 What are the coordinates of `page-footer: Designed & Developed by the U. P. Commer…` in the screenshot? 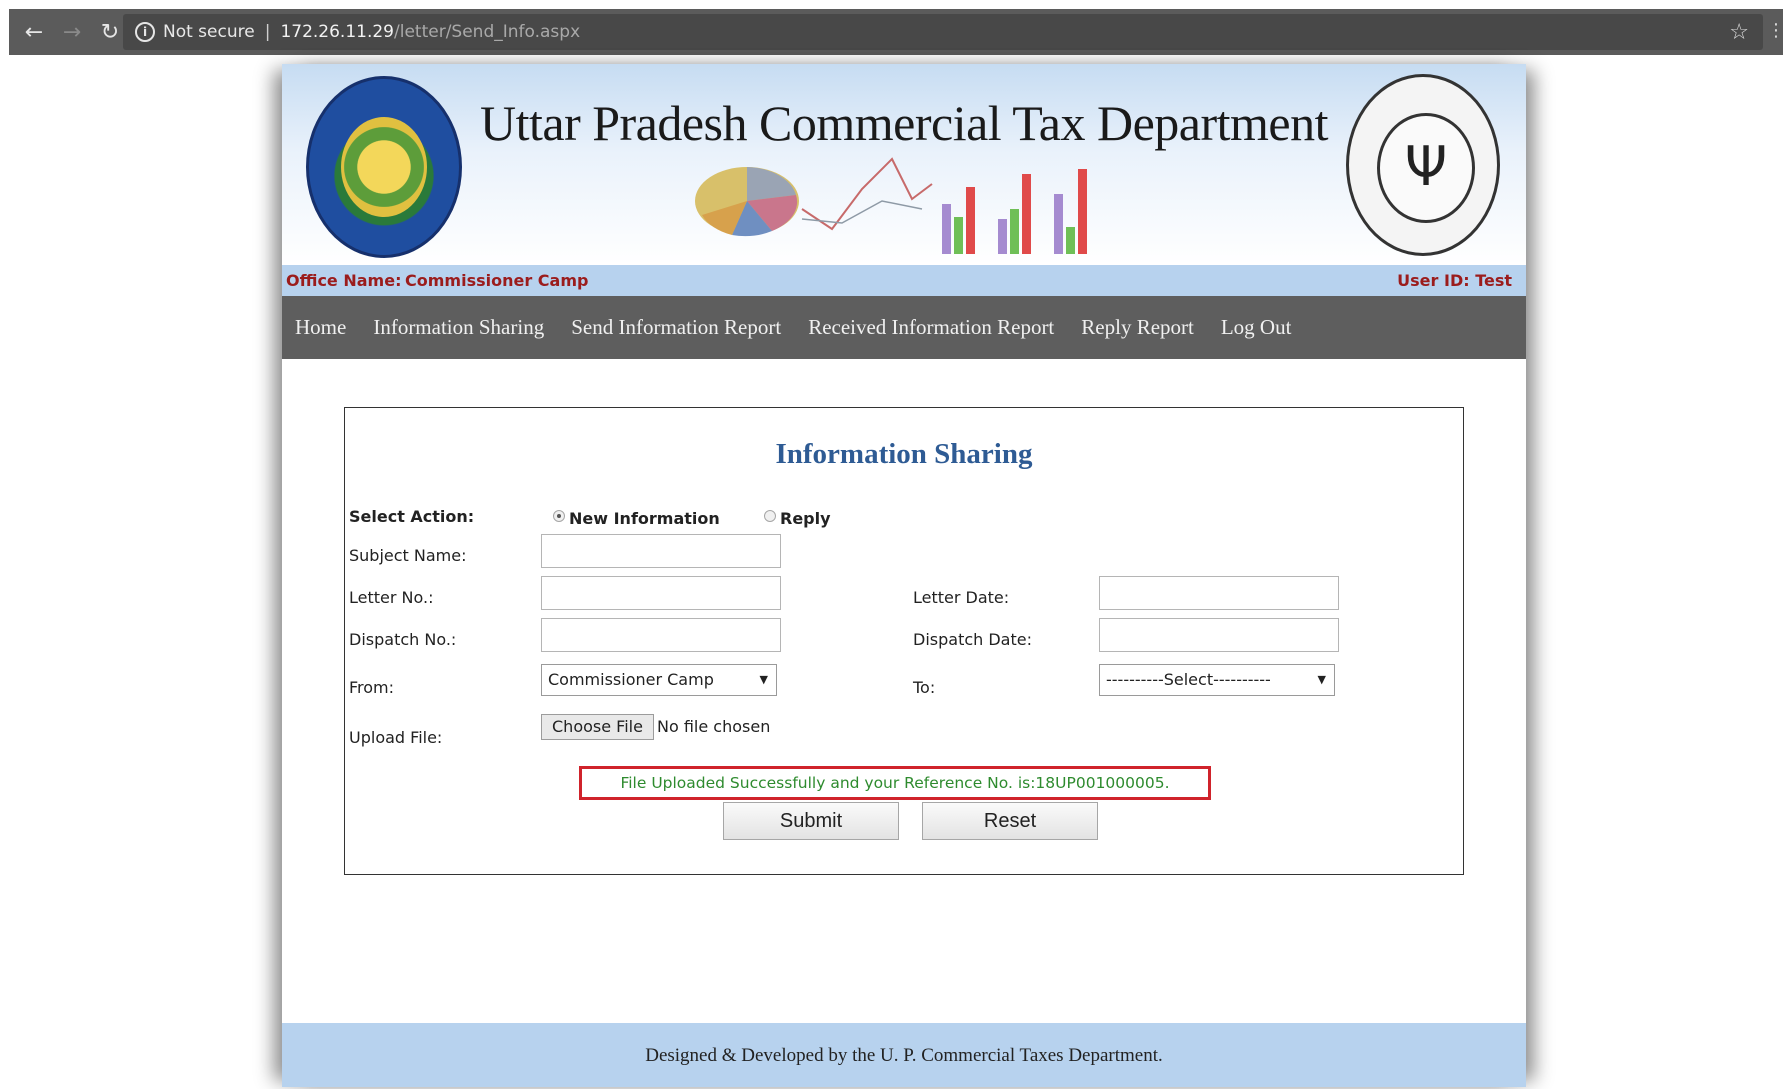 It's located at (904, 1055).